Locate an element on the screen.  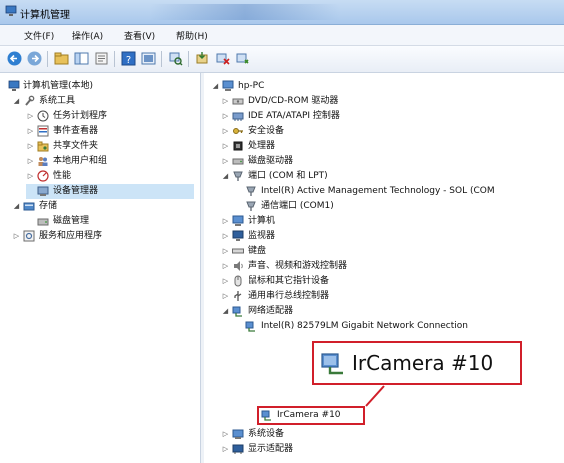
processor-icon is located at coordinates (238, 146).